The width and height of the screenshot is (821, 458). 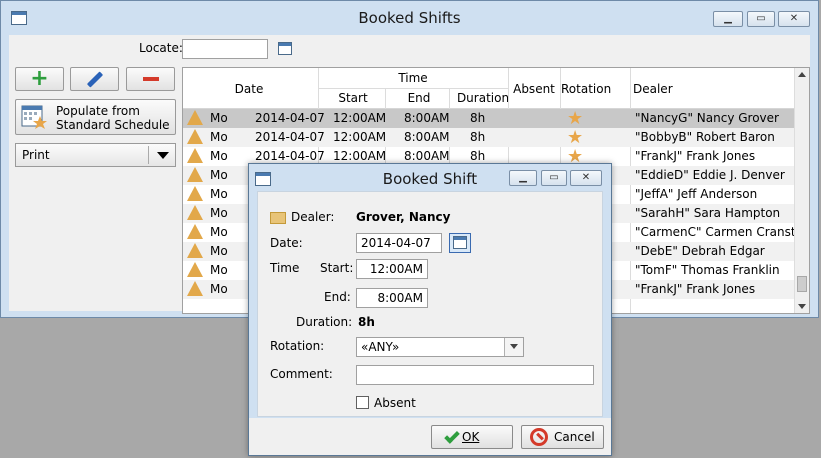 I want to click on scroll-up-icon, so click(x=802, y=74).